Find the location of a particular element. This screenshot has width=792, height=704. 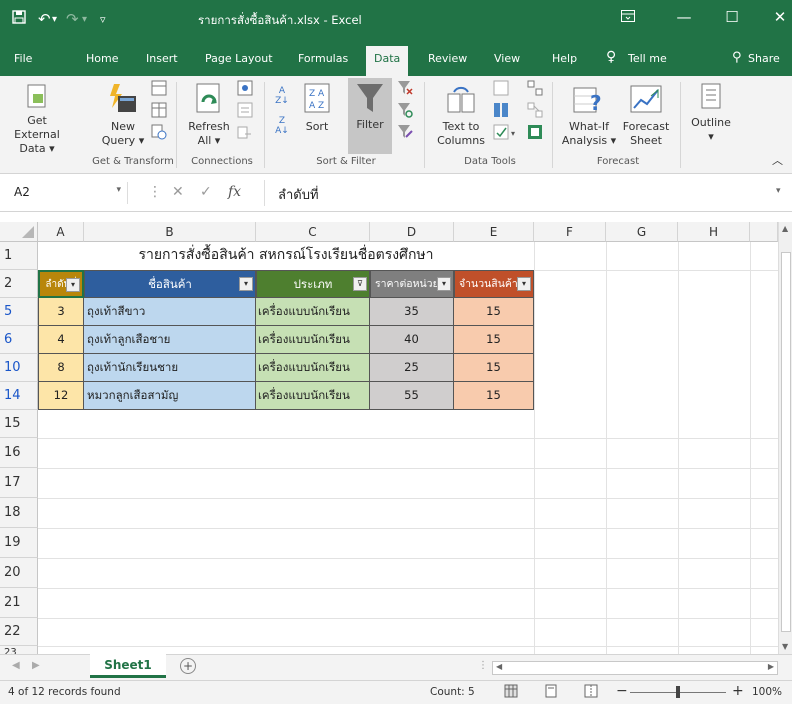

page-break-view-icon is located at coordinates (591, 692).